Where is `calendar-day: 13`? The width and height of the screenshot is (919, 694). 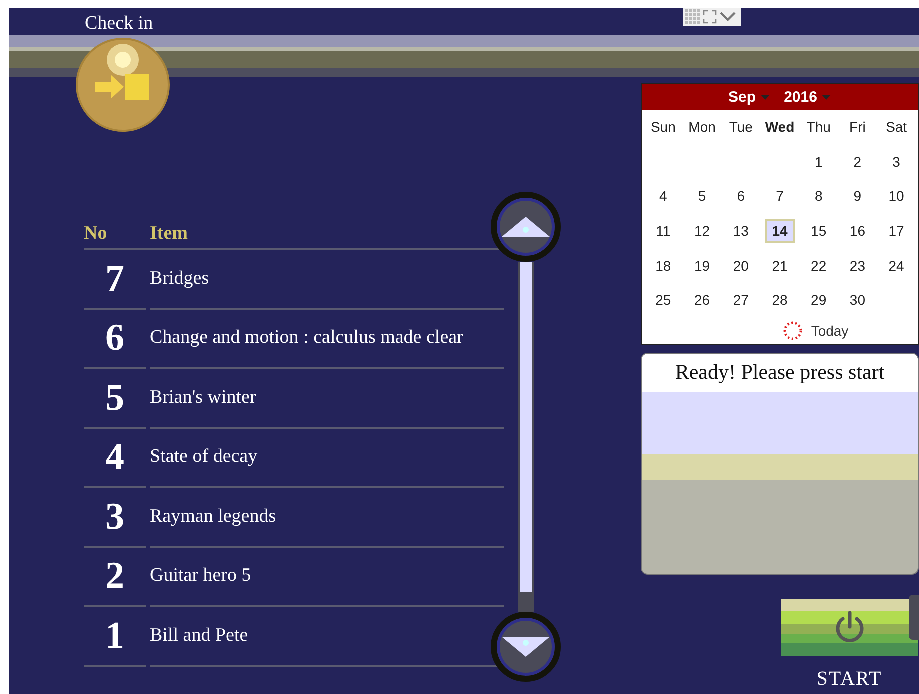
calendar-day: 13 is located at coordinates (741, 231).